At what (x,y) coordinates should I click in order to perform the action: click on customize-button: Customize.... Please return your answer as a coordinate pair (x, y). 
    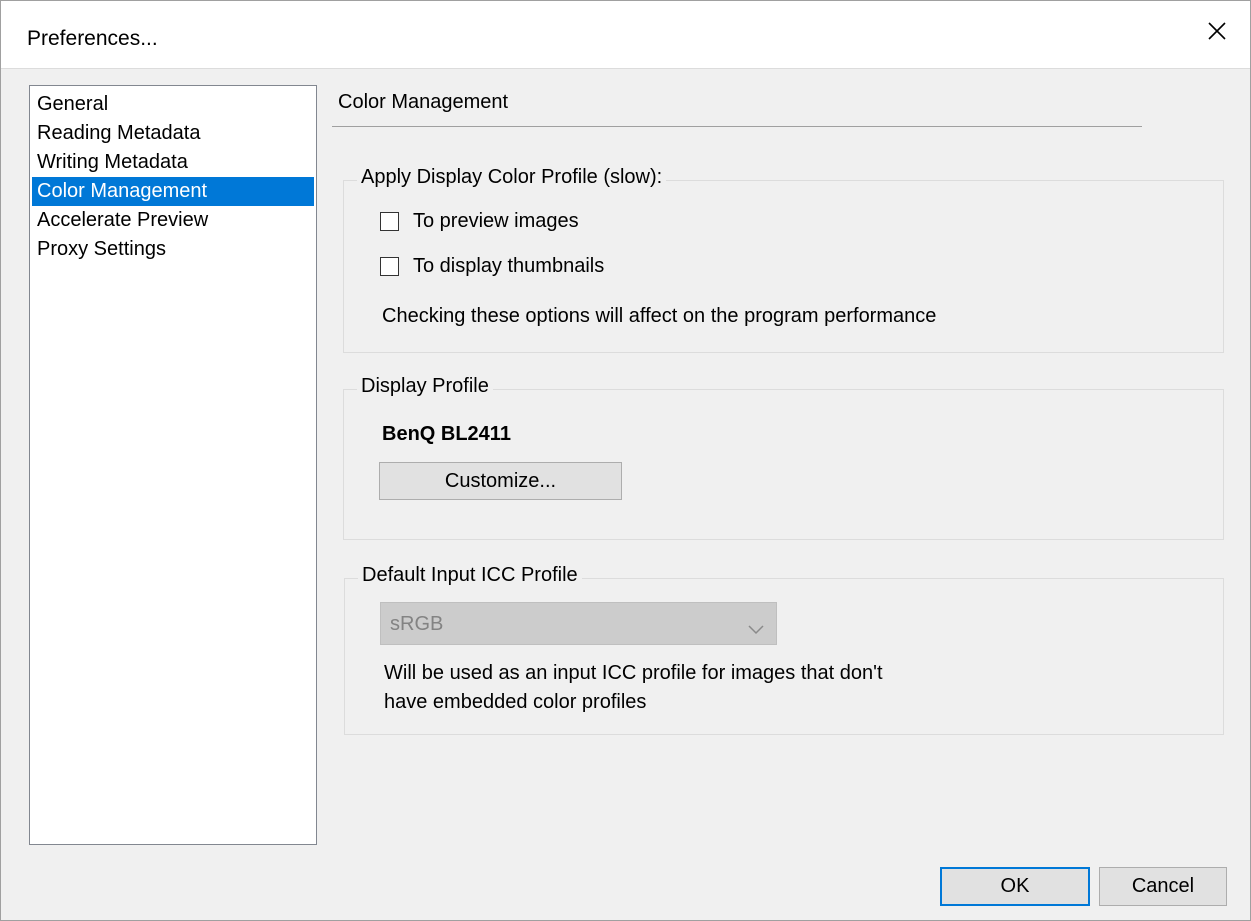
    Looking at the image, I should click on (500, 481).